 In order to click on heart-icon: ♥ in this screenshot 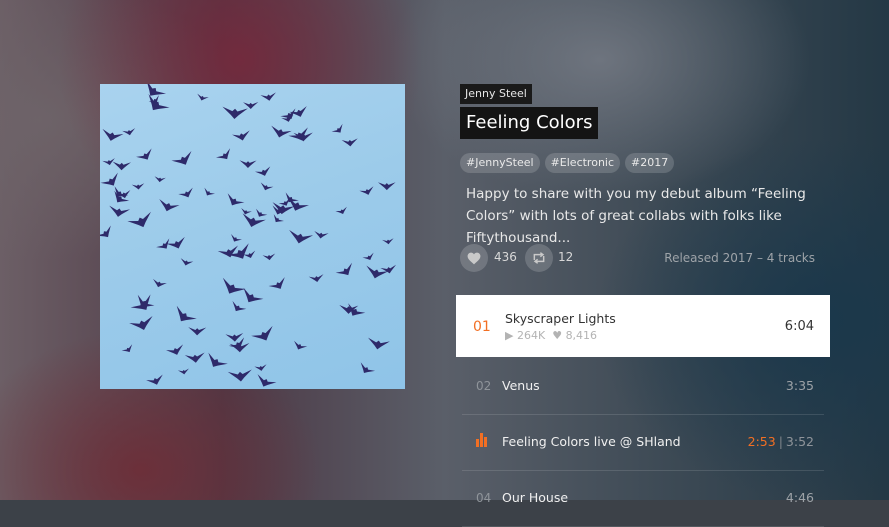, I will do `click(557, 335)`.